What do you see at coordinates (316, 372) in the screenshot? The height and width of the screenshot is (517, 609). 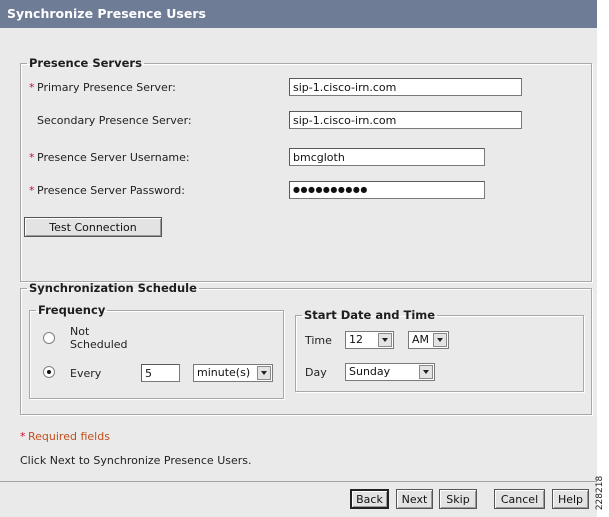 I see `day-label: Day` at bounding box center [316, 372].